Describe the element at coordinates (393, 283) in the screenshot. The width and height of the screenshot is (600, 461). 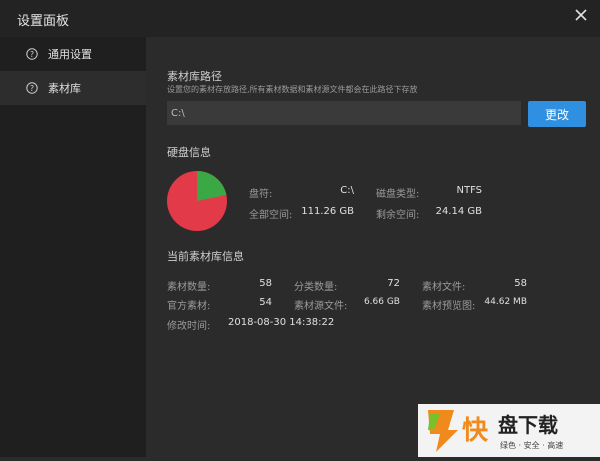
I see `category-count-value: 72` at that location.